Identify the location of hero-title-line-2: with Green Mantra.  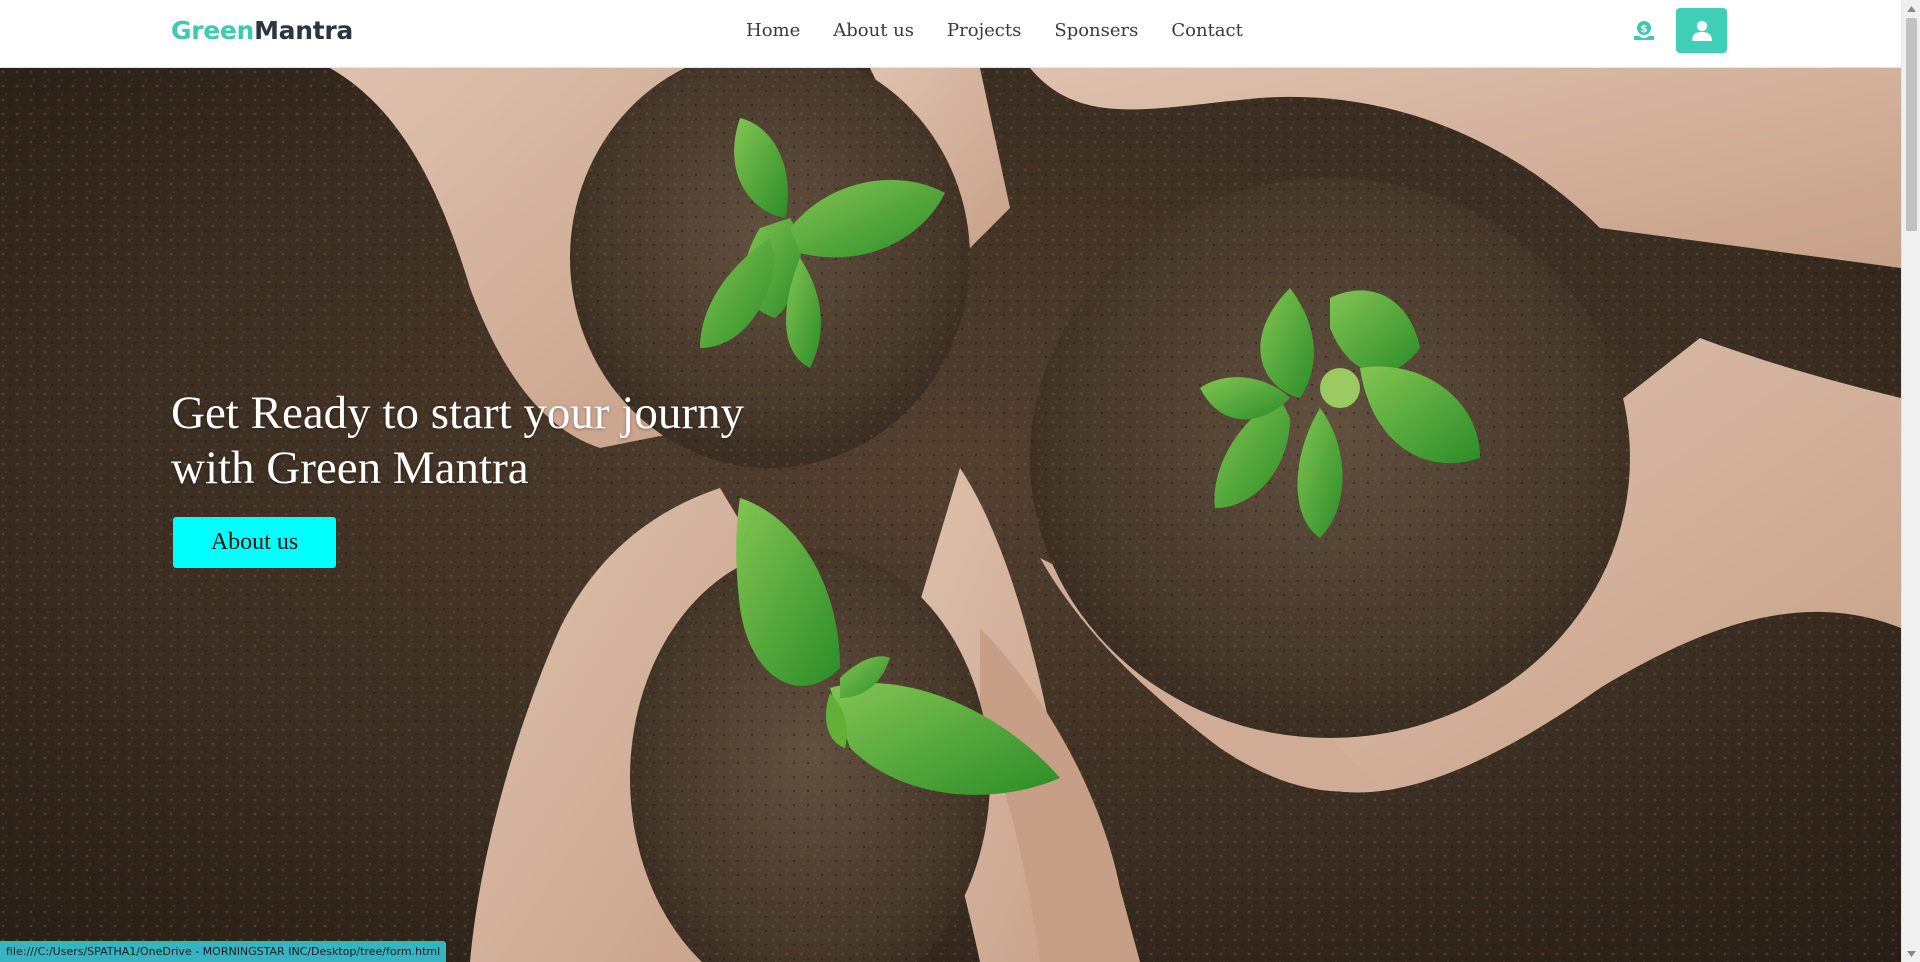
(350, 468).